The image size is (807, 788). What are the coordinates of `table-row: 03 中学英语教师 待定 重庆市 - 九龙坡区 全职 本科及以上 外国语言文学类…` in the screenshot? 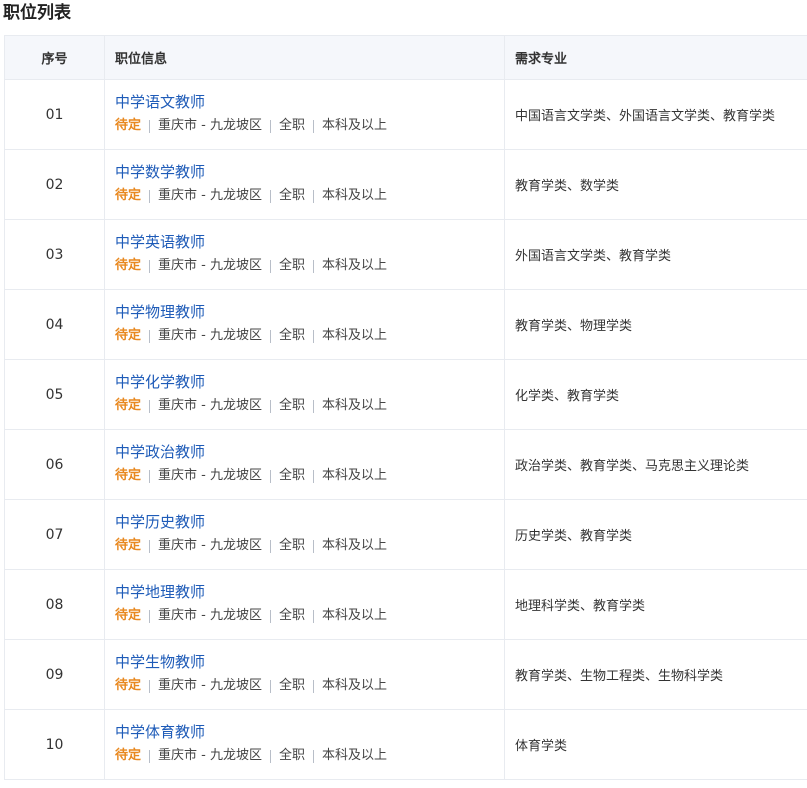 It's located at (406, 255).